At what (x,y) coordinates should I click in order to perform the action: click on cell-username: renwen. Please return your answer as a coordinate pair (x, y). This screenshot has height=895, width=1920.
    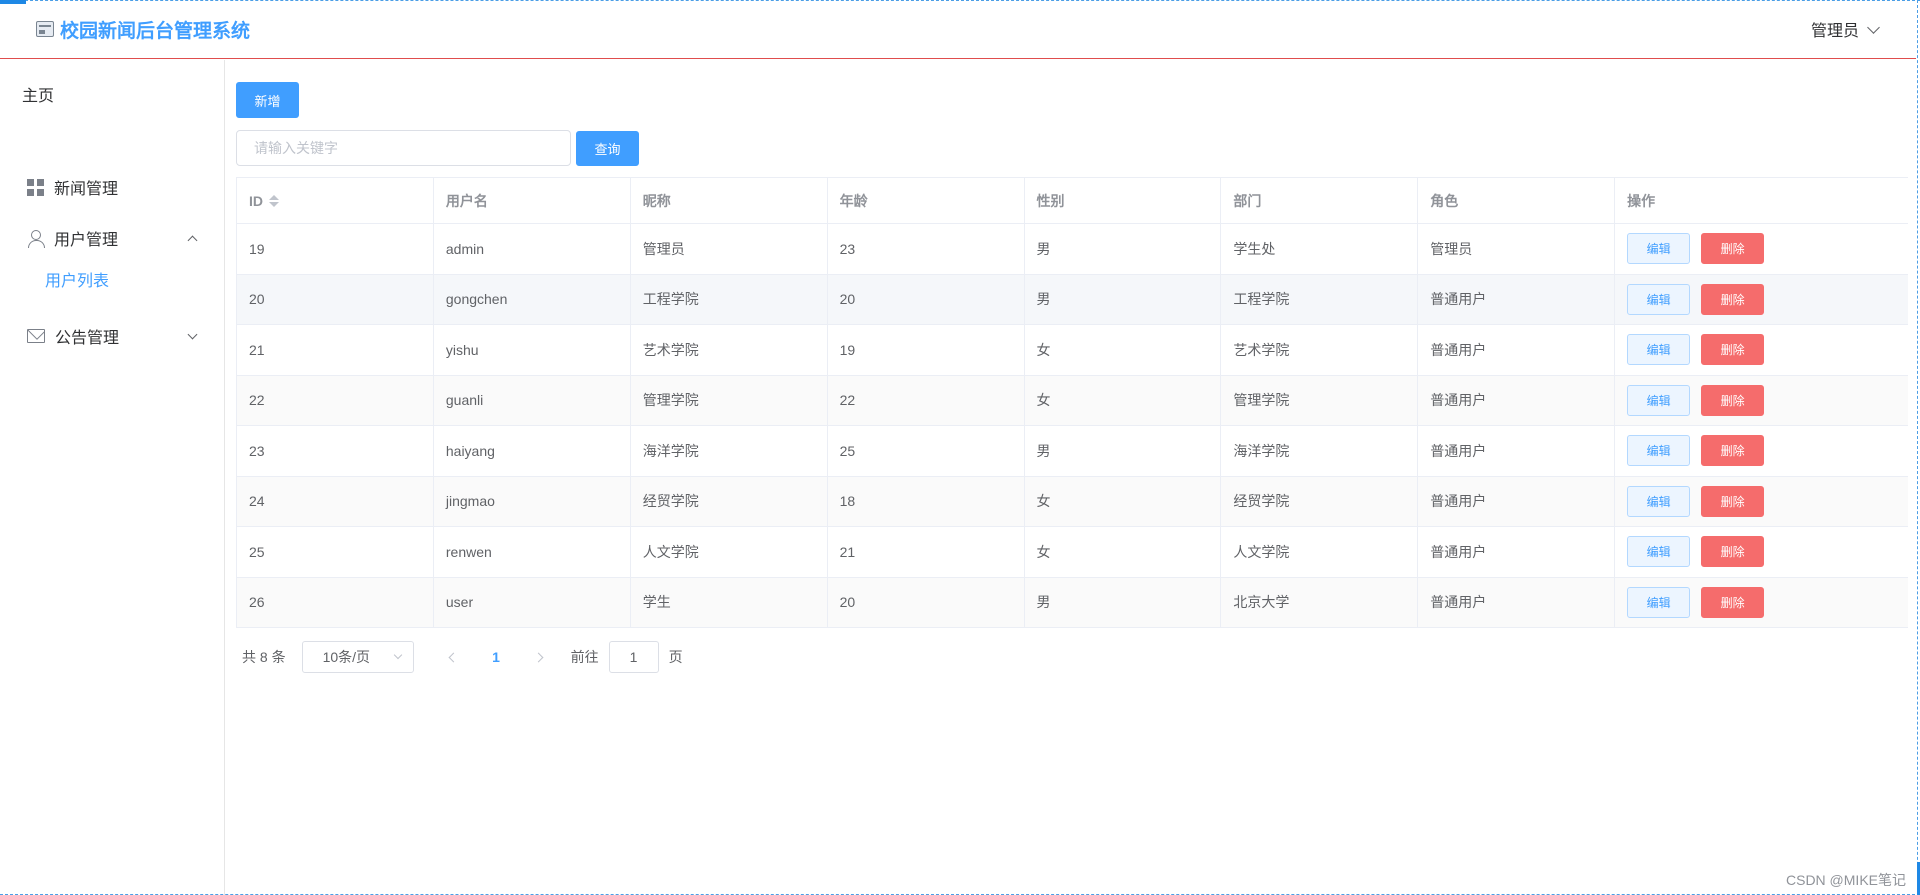
    Looking at the image, I should click on (532, 552).